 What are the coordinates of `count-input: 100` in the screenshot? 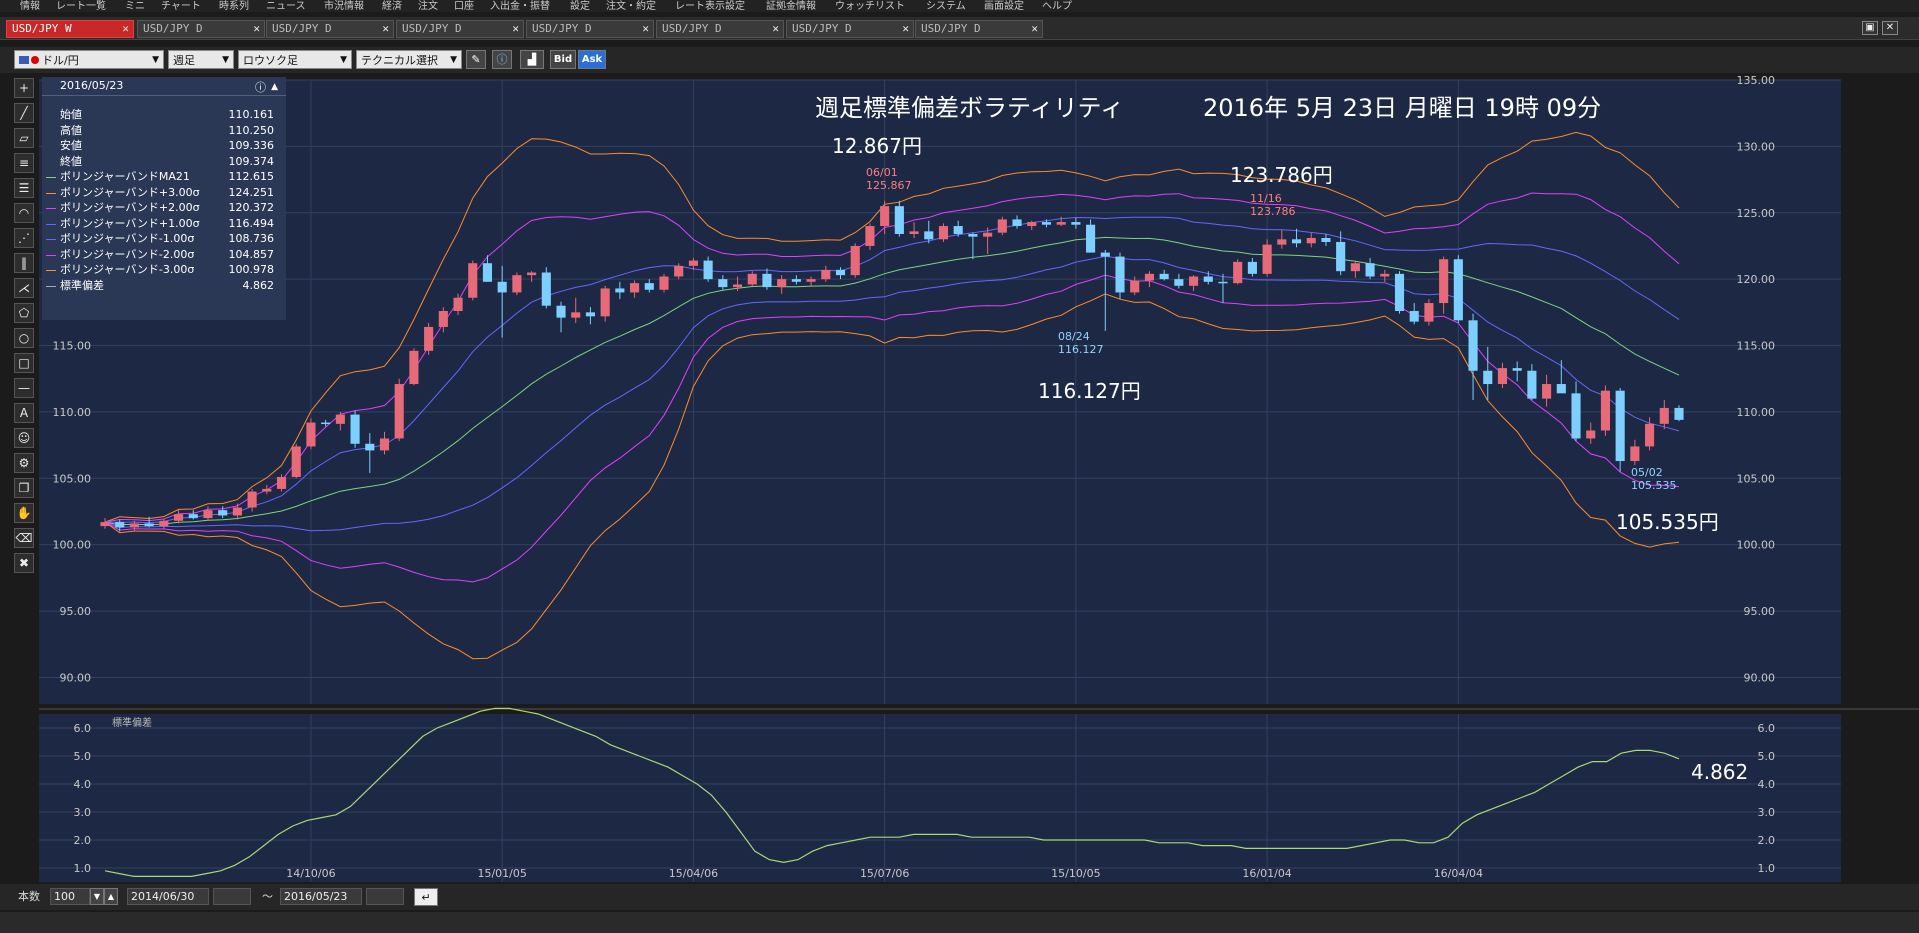 It's located at (70, 896).